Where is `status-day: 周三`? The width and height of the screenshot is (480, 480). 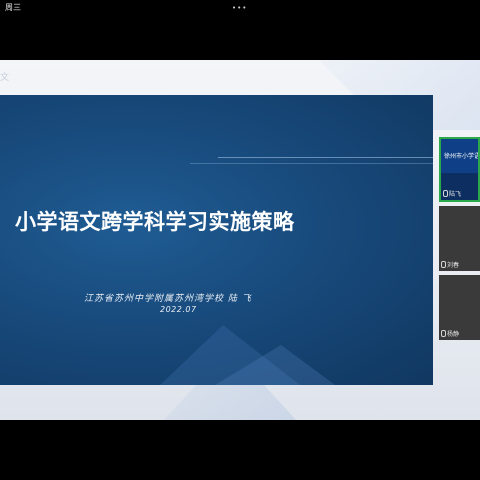 status-day: 周三 is located at coordinates (13, 7).